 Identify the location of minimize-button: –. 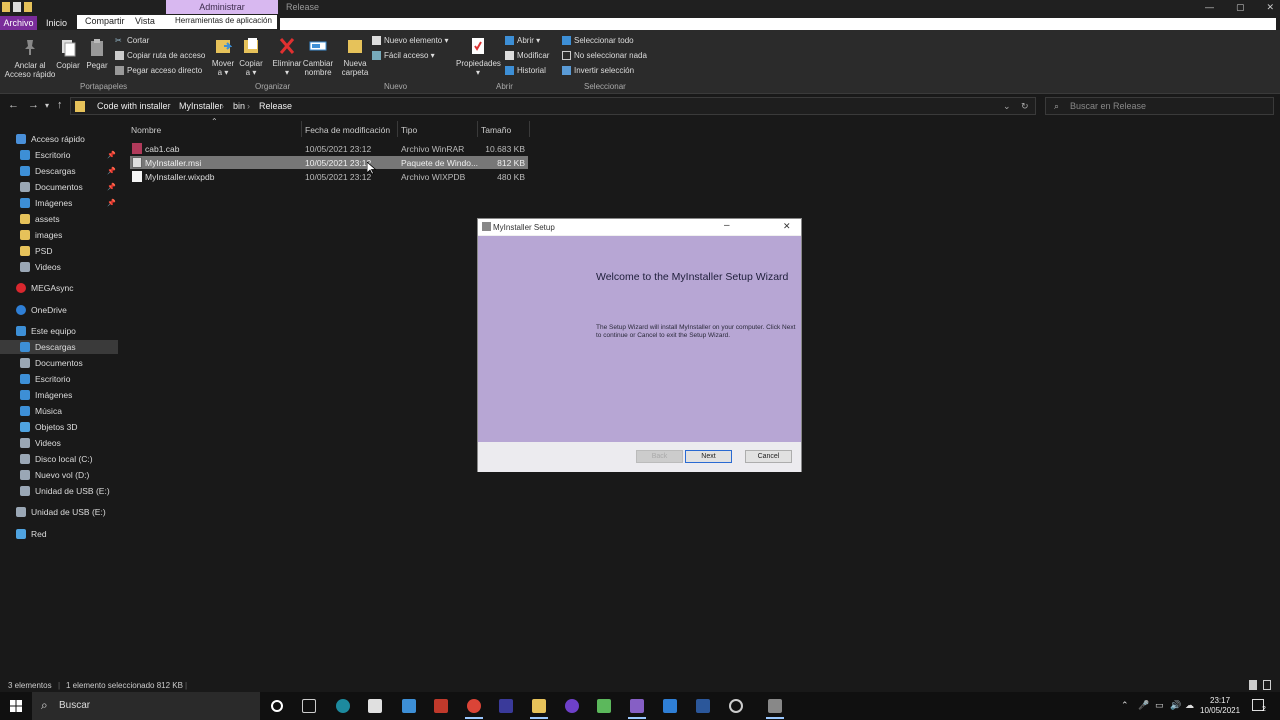
(727, 225).